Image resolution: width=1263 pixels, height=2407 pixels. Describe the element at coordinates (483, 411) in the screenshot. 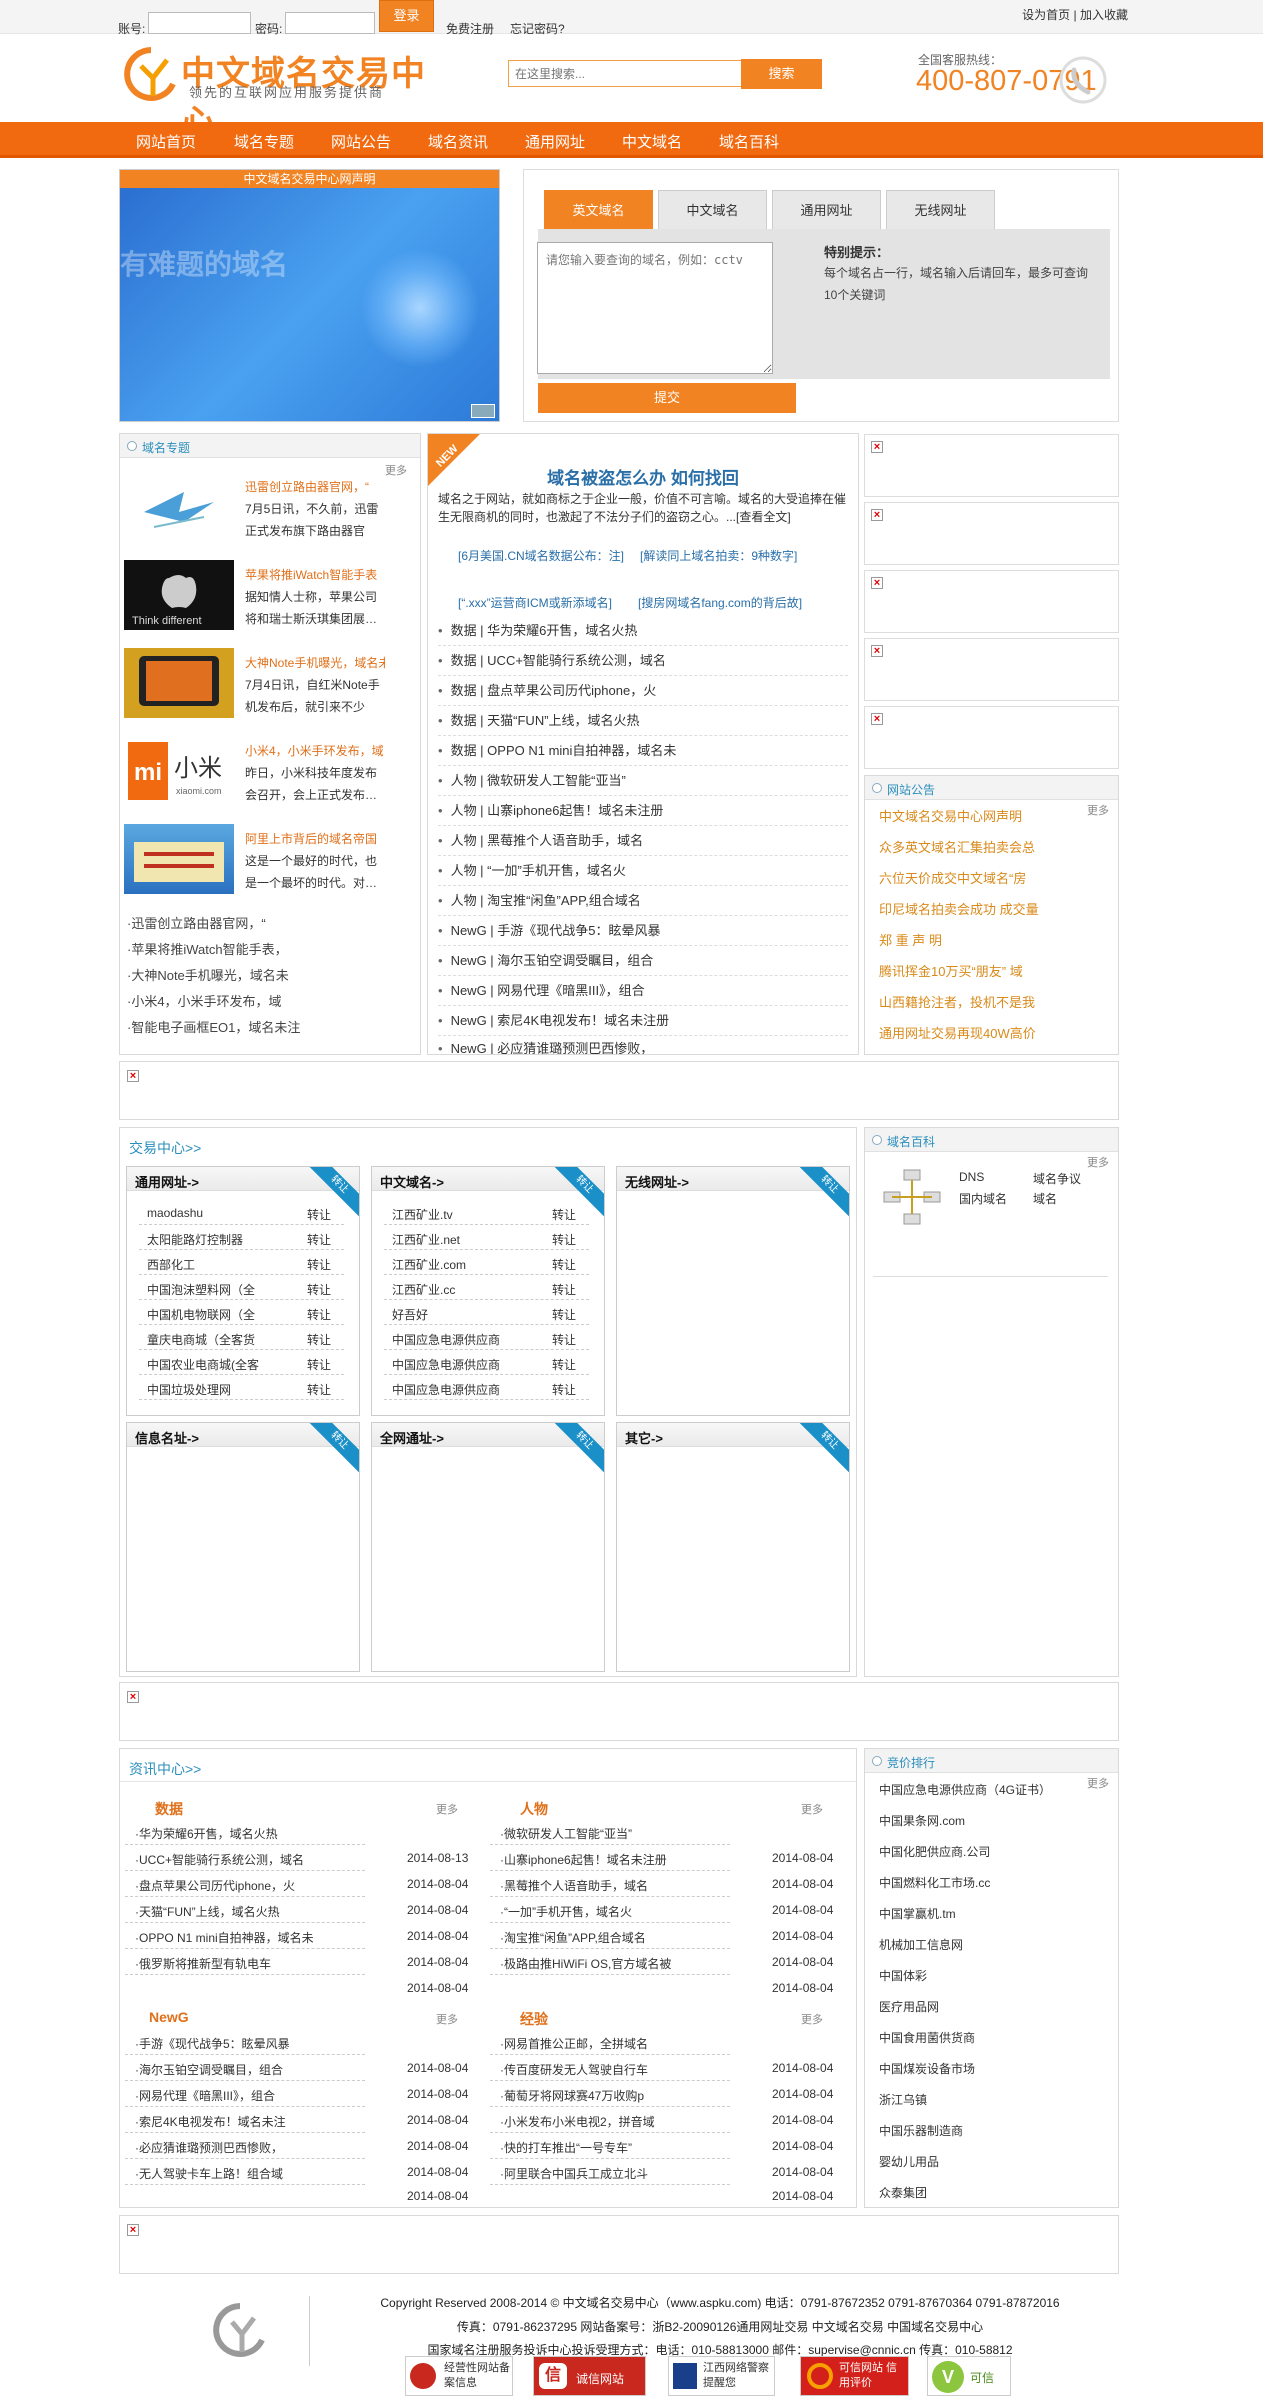

I see `slide-control-icon` at that location.